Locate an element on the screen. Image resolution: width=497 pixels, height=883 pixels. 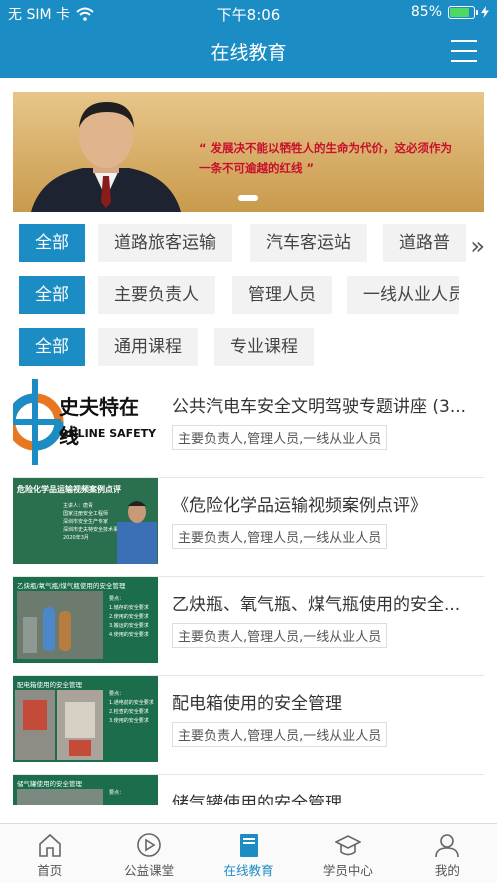
filter-principal: 主要负责人 is located at coordinates (156, 295).